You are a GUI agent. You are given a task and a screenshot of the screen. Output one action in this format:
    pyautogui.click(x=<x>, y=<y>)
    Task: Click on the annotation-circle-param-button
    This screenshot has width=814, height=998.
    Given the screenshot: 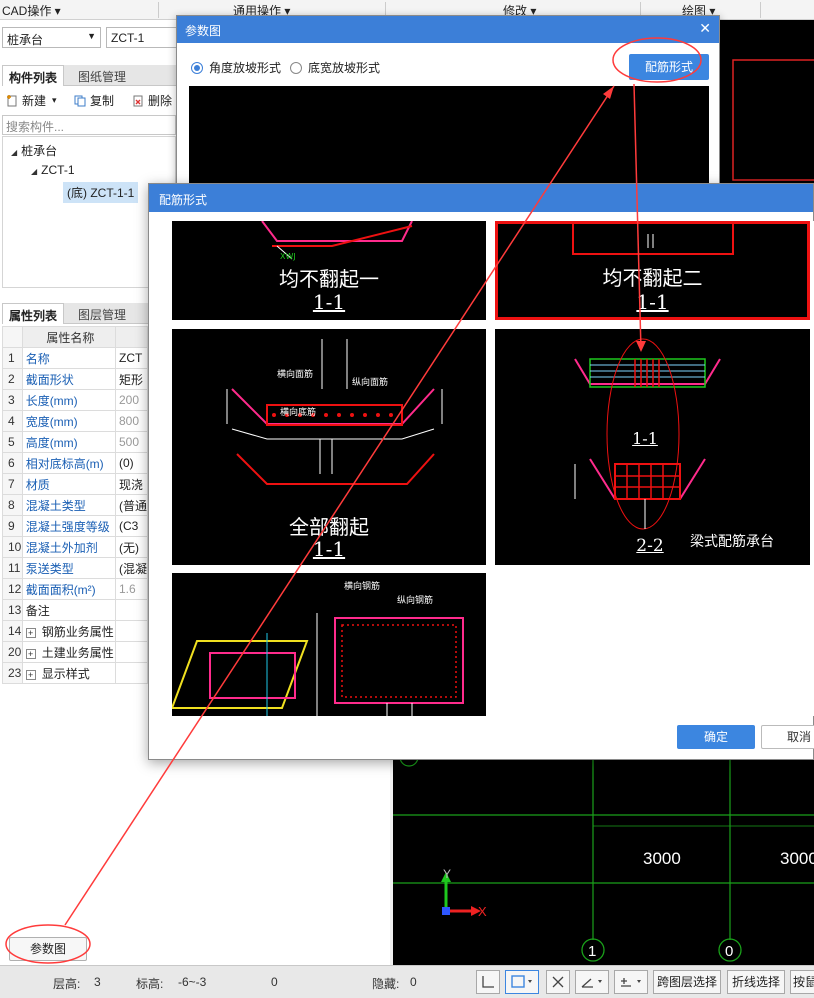 What is the action you would take?
    pyautogui.click(x=48, y=944)
    